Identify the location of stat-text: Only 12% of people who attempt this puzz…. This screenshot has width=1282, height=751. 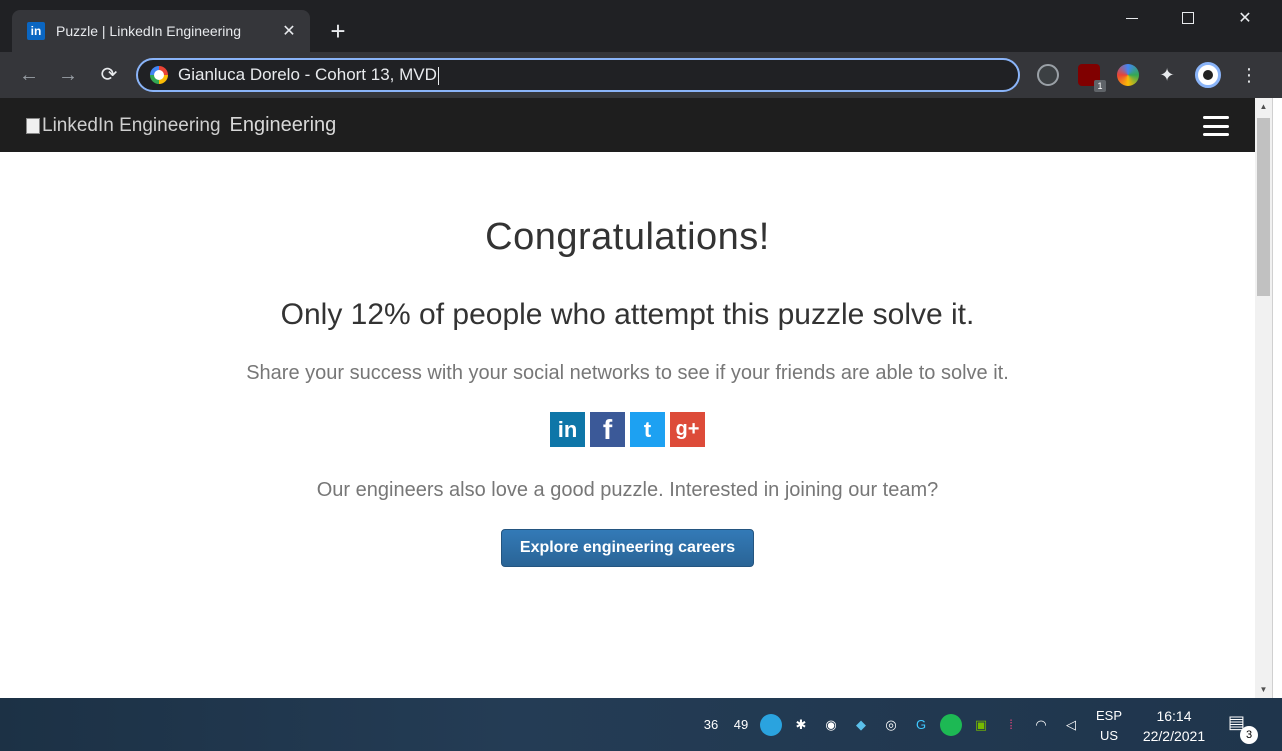
(627, 314).